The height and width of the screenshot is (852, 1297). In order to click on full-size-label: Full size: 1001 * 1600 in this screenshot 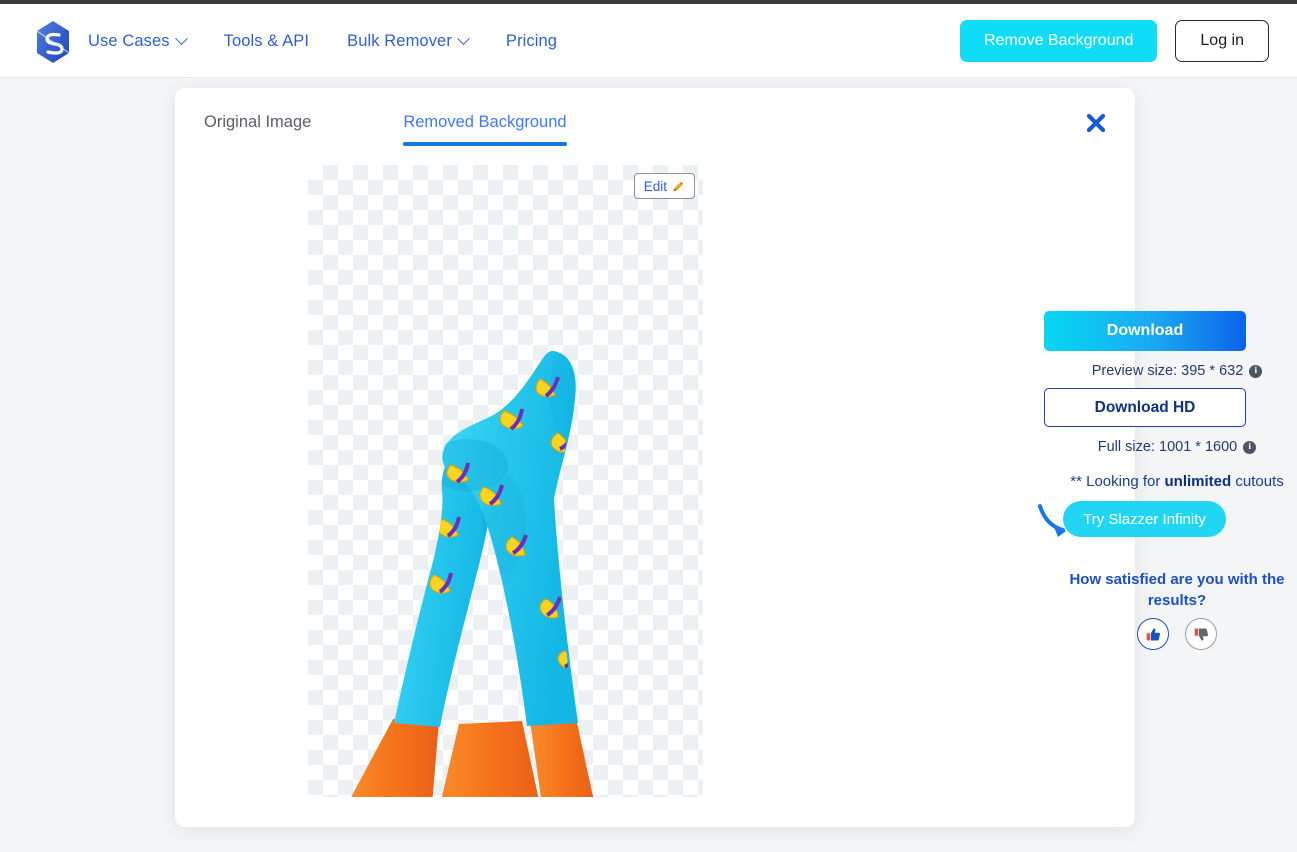, I will do `click(1167, 447)`.